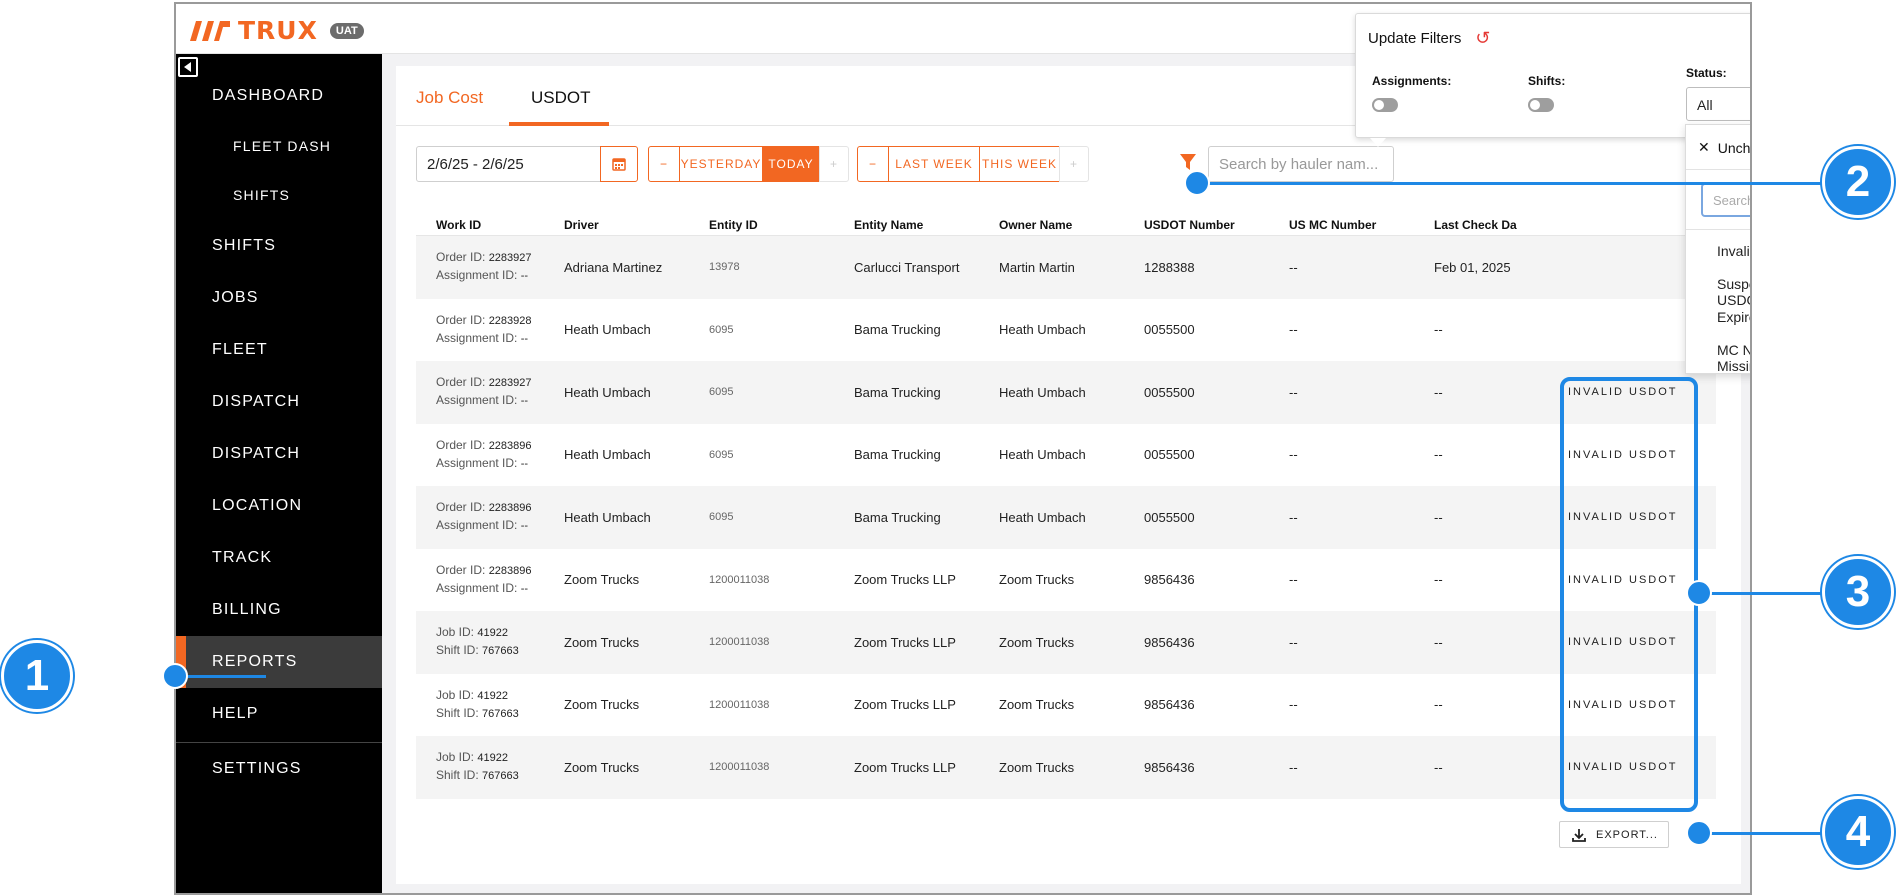 This screenshot has width=1898, height=896. I want to click on week-prev-button: −, so click(873, 164).